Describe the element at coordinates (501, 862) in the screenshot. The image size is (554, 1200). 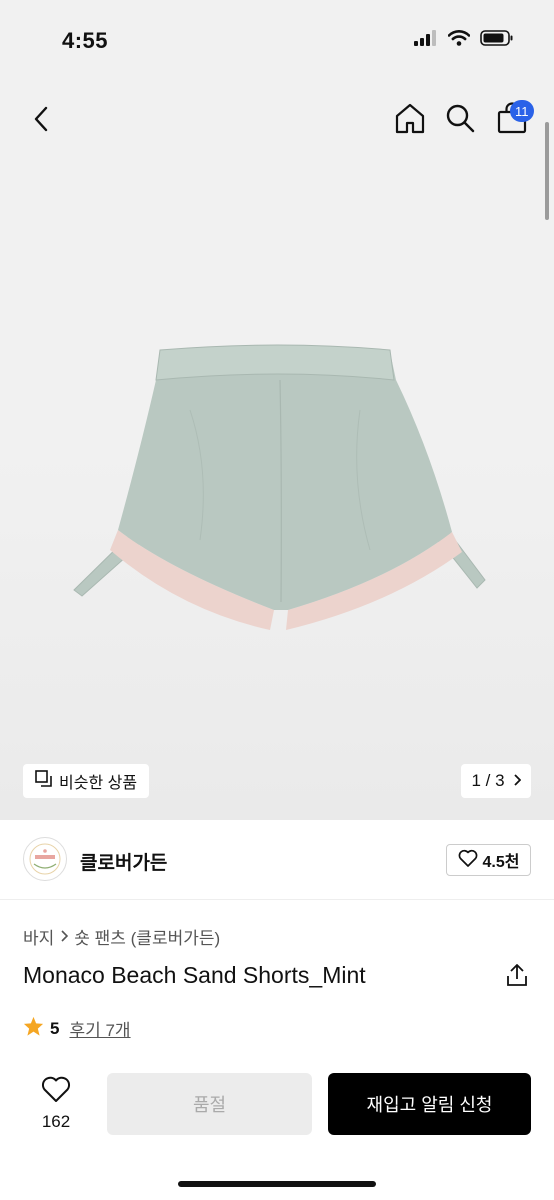
I see `brand-like-count: 4.5천` at that location.